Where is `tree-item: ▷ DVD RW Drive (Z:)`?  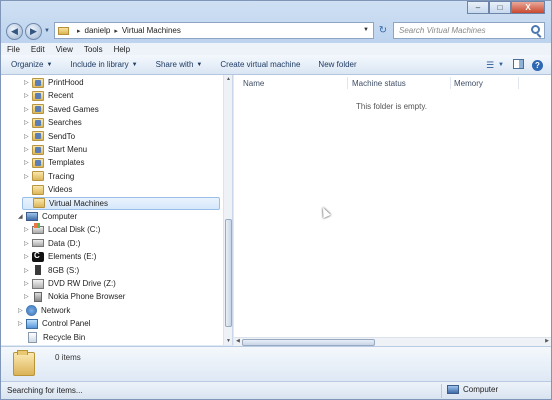
tree-item: ▷ DVD RW Drive (Z:) is located at coordinates (70, 283).